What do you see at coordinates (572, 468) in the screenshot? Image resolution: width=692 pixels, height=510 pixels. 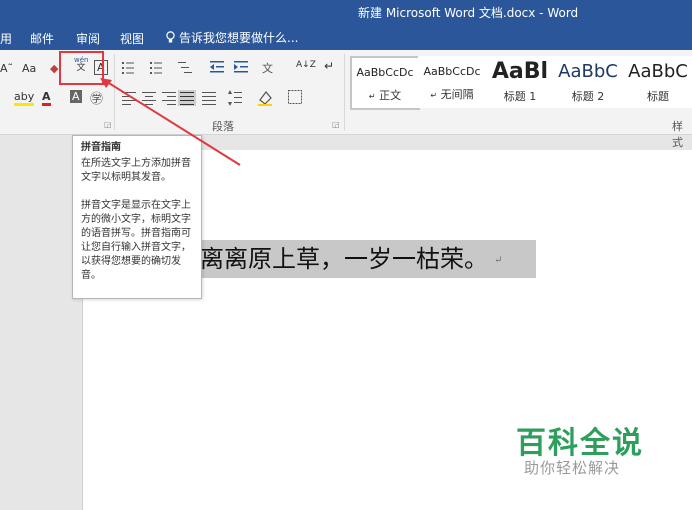 I see `watermark-subtitle: 助你轻松解决` at bounding box center [572, 468].